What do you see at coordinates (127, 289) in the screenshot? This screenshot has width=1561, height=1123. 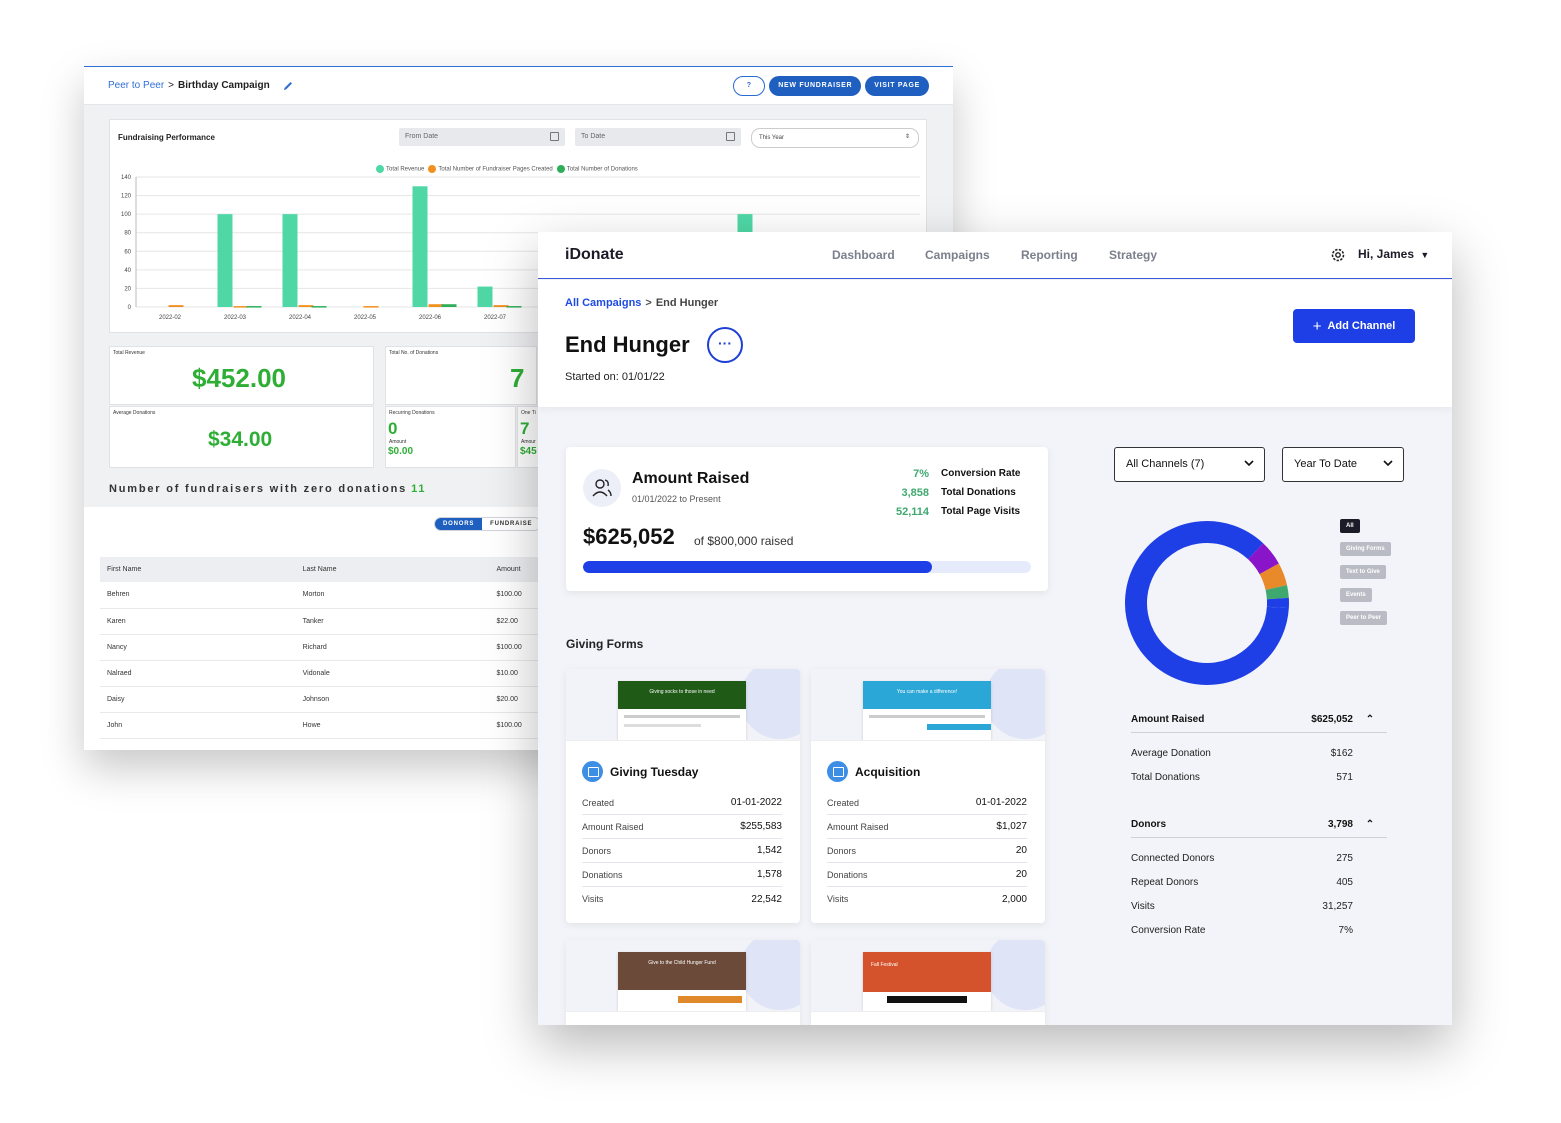 I see `y-tick-label: 20` at bounding box center [127, 289].